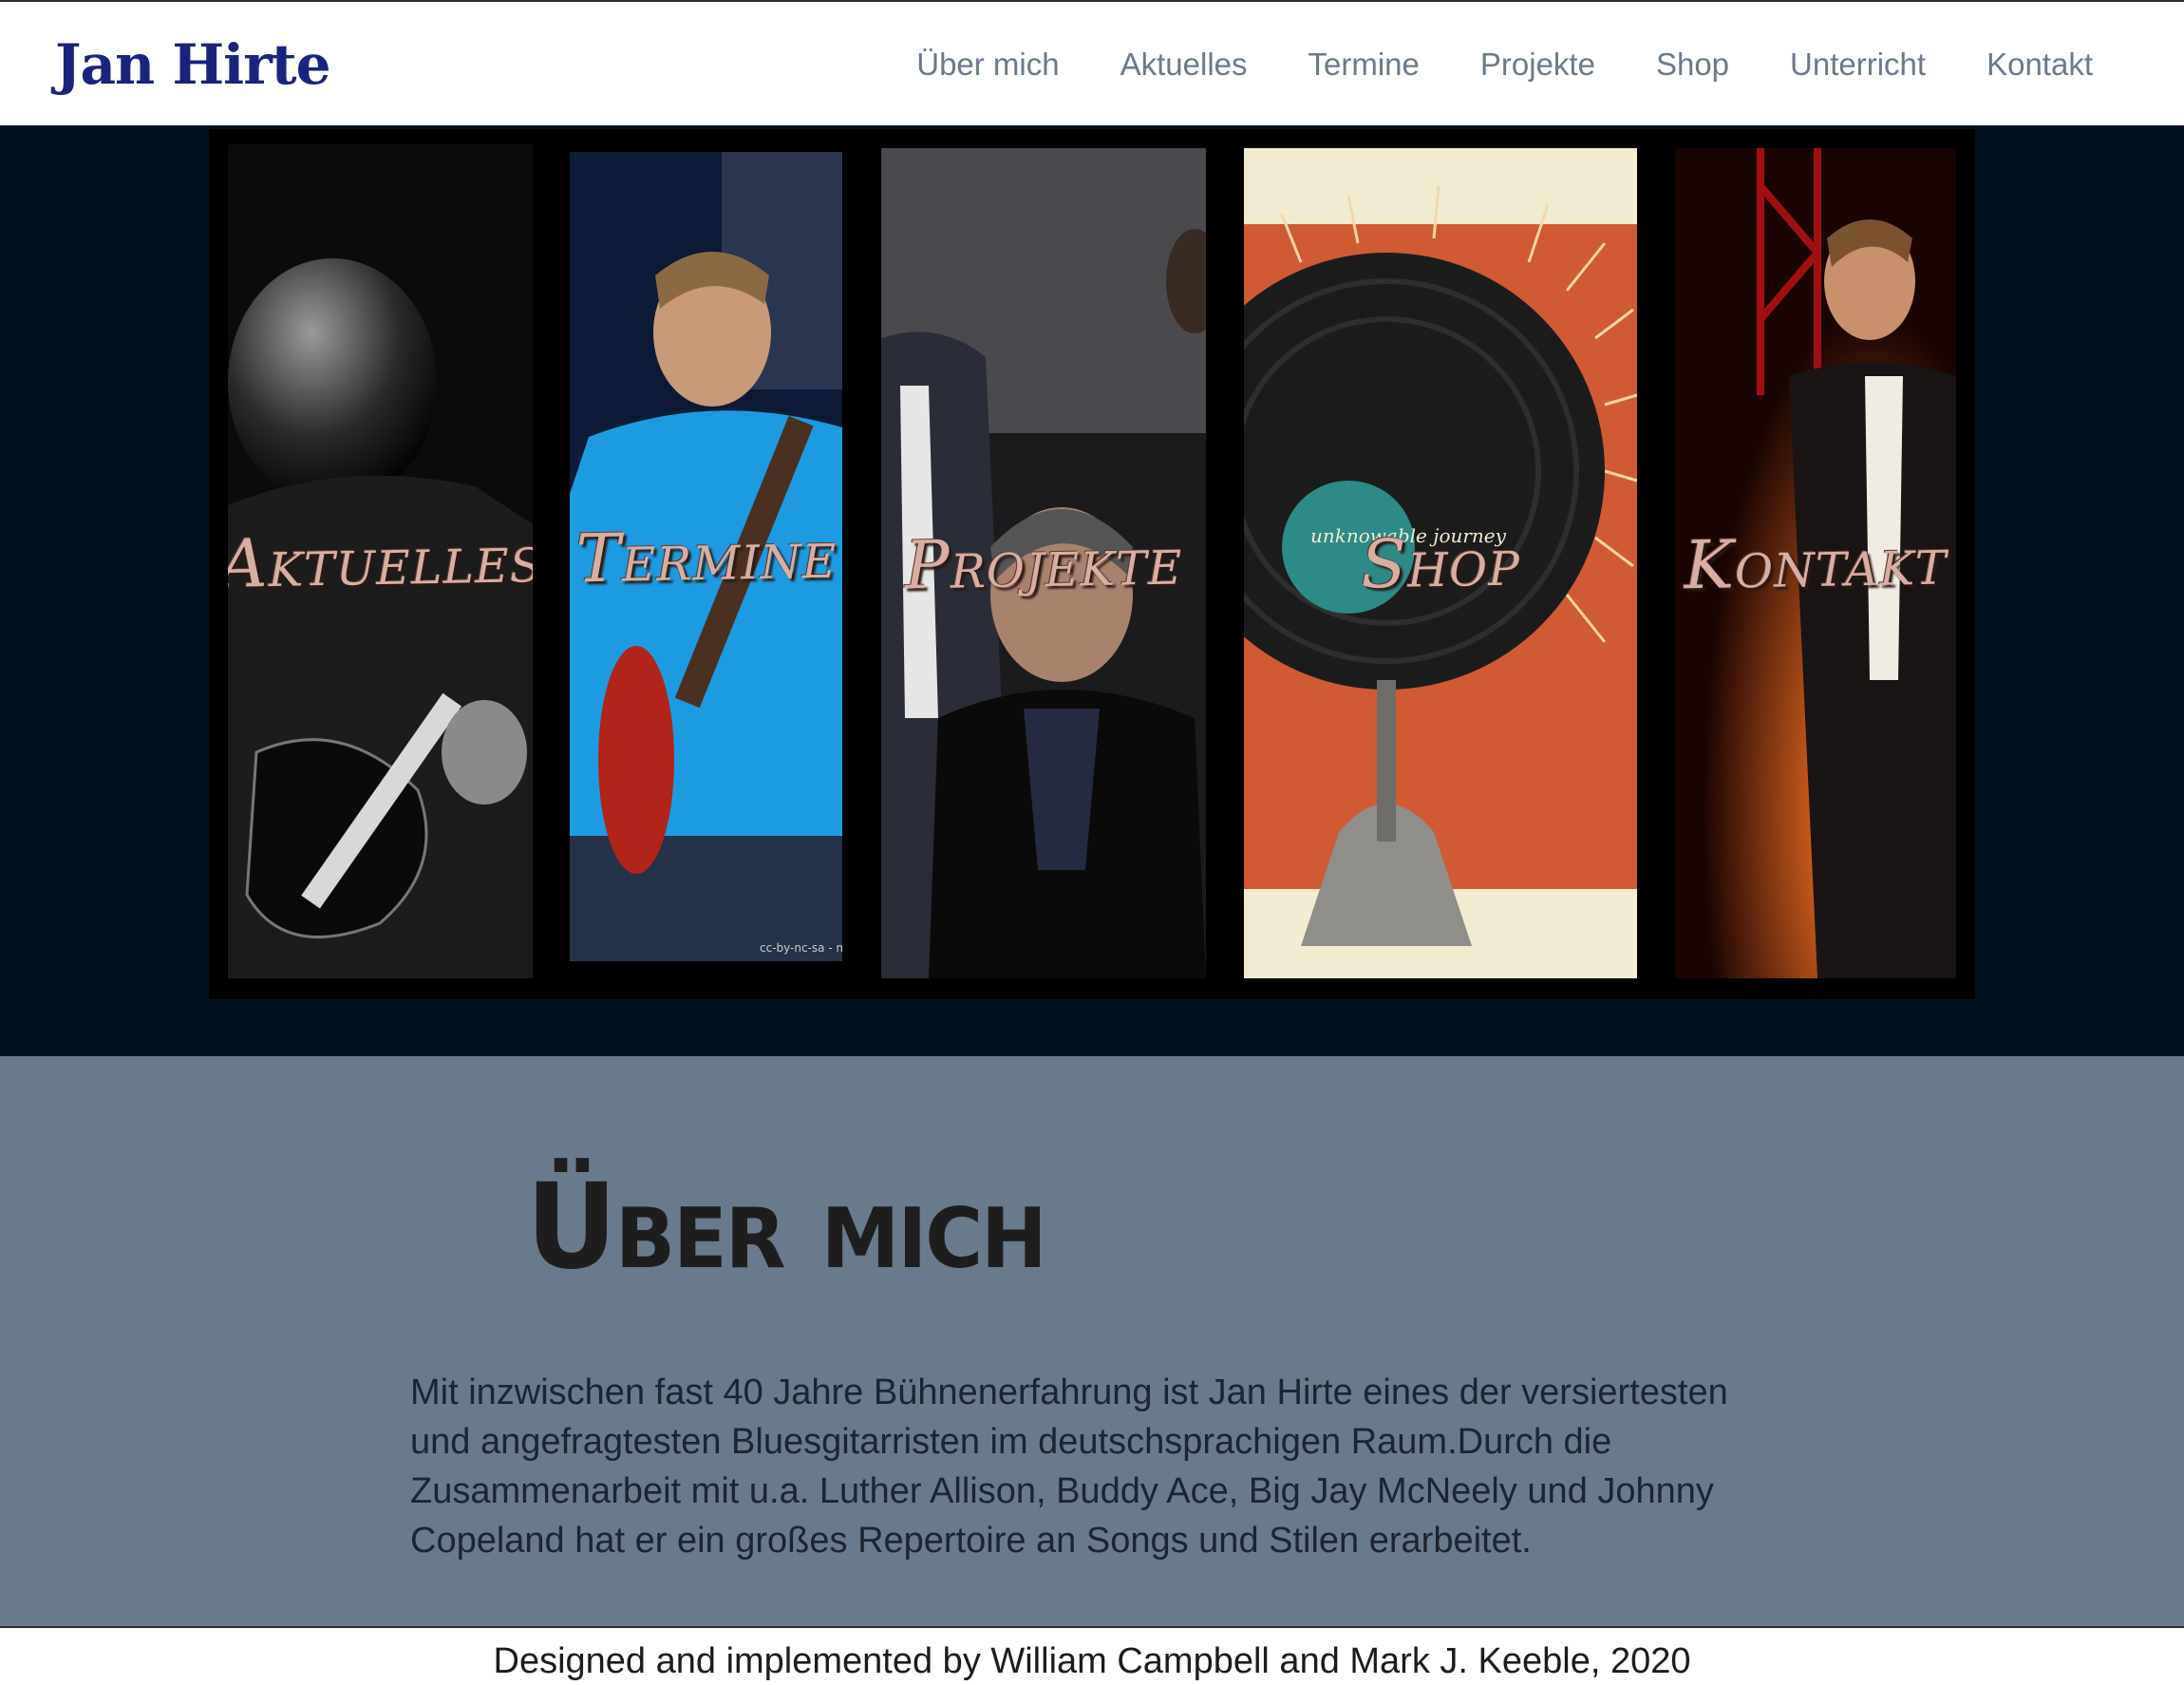  I want to click on tile-projekte: Projekte, so click(1043, 563).